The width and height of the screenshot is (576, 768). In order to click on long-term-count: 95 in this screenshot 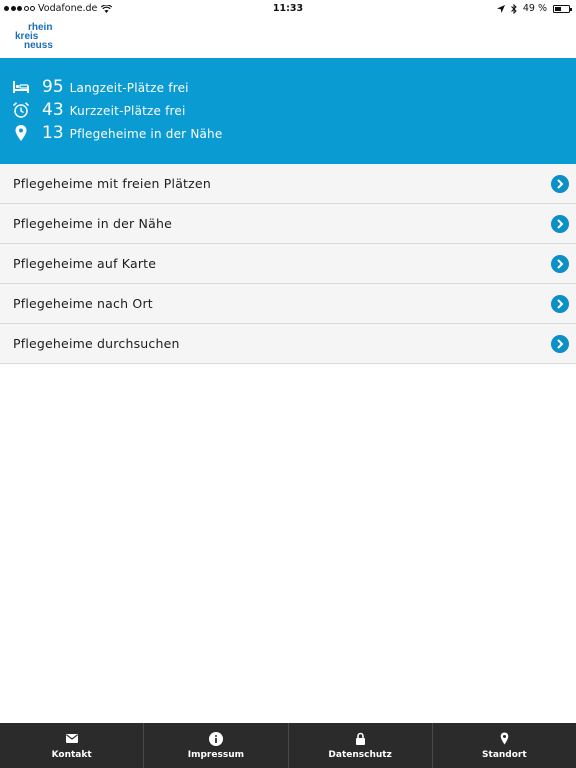, I will do `click(53, 87)`.